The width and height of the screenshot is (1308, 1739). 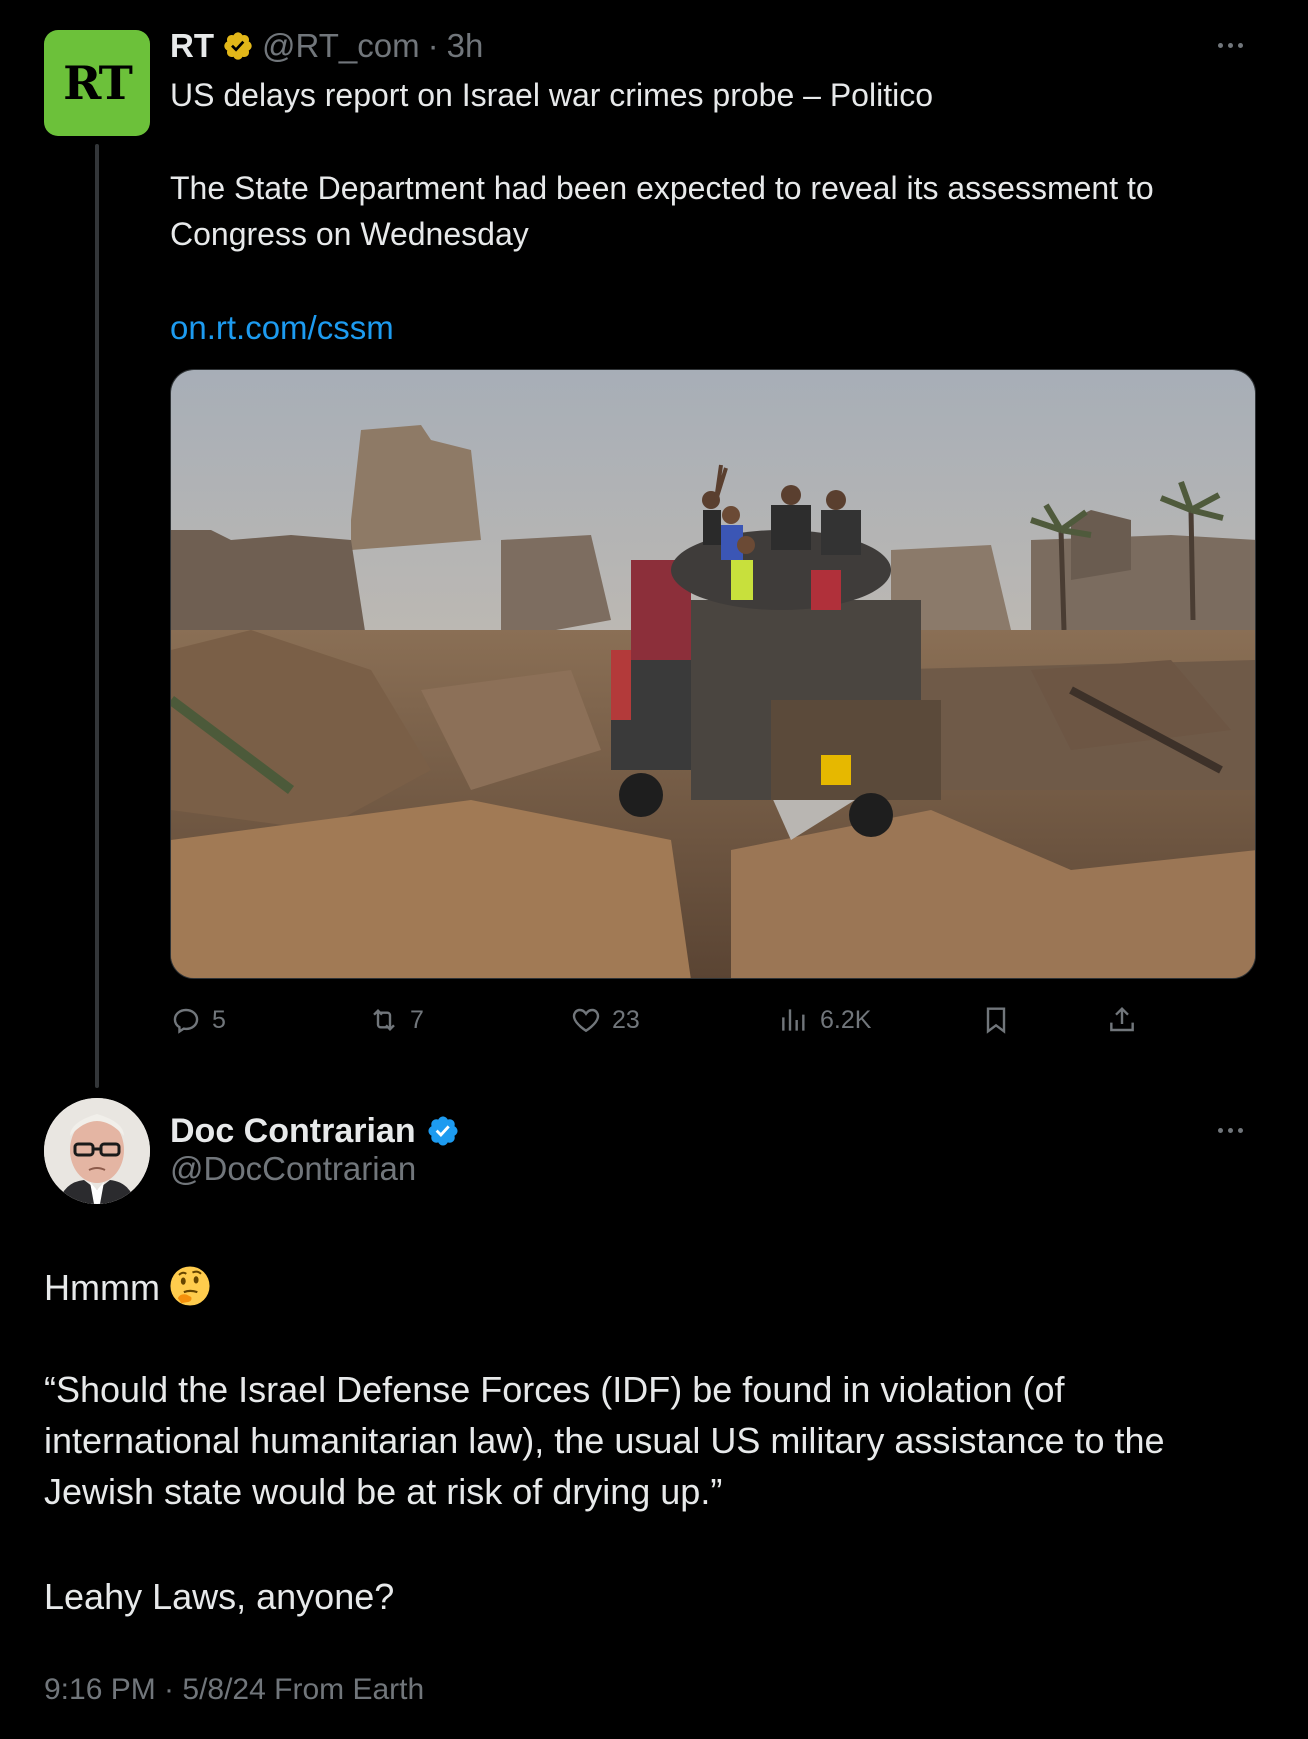 I want to click on rt-avatar: RT, so click(x=97, y=83).